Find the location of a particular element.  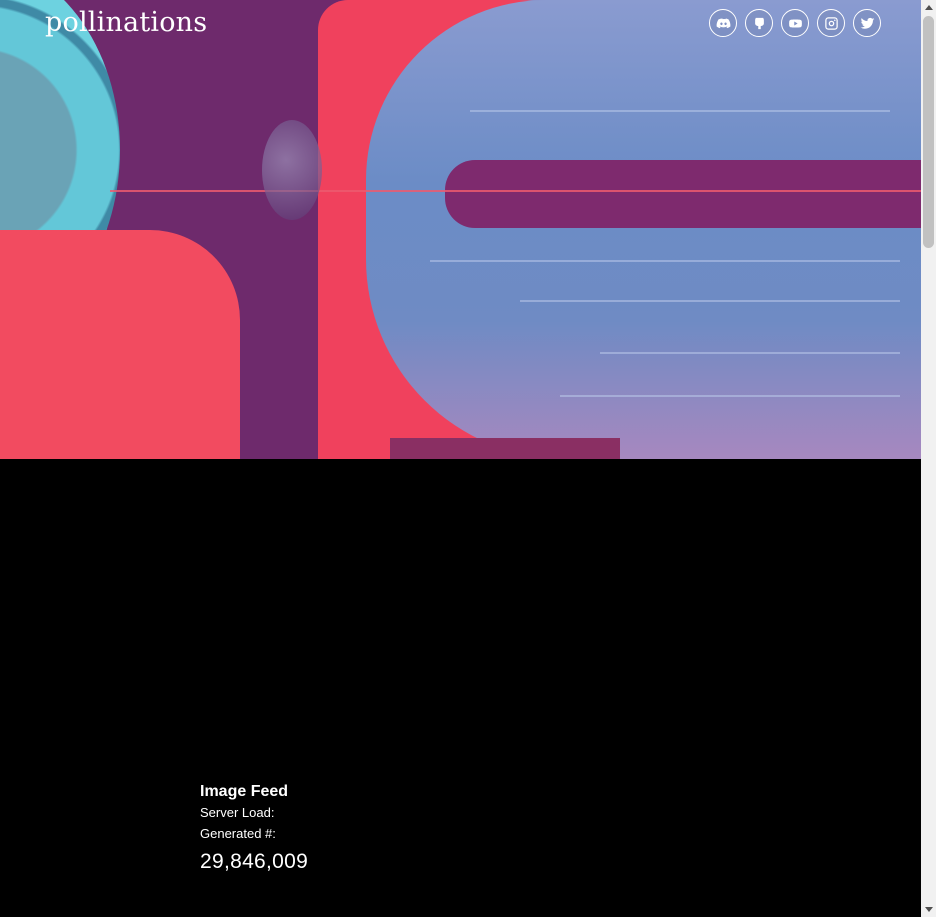

youtube-icon is located at coordinates (795, 23).